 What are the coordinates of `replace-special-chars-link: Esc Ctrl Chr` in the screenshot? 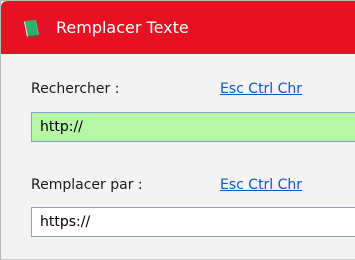 It's located at (261, 185).